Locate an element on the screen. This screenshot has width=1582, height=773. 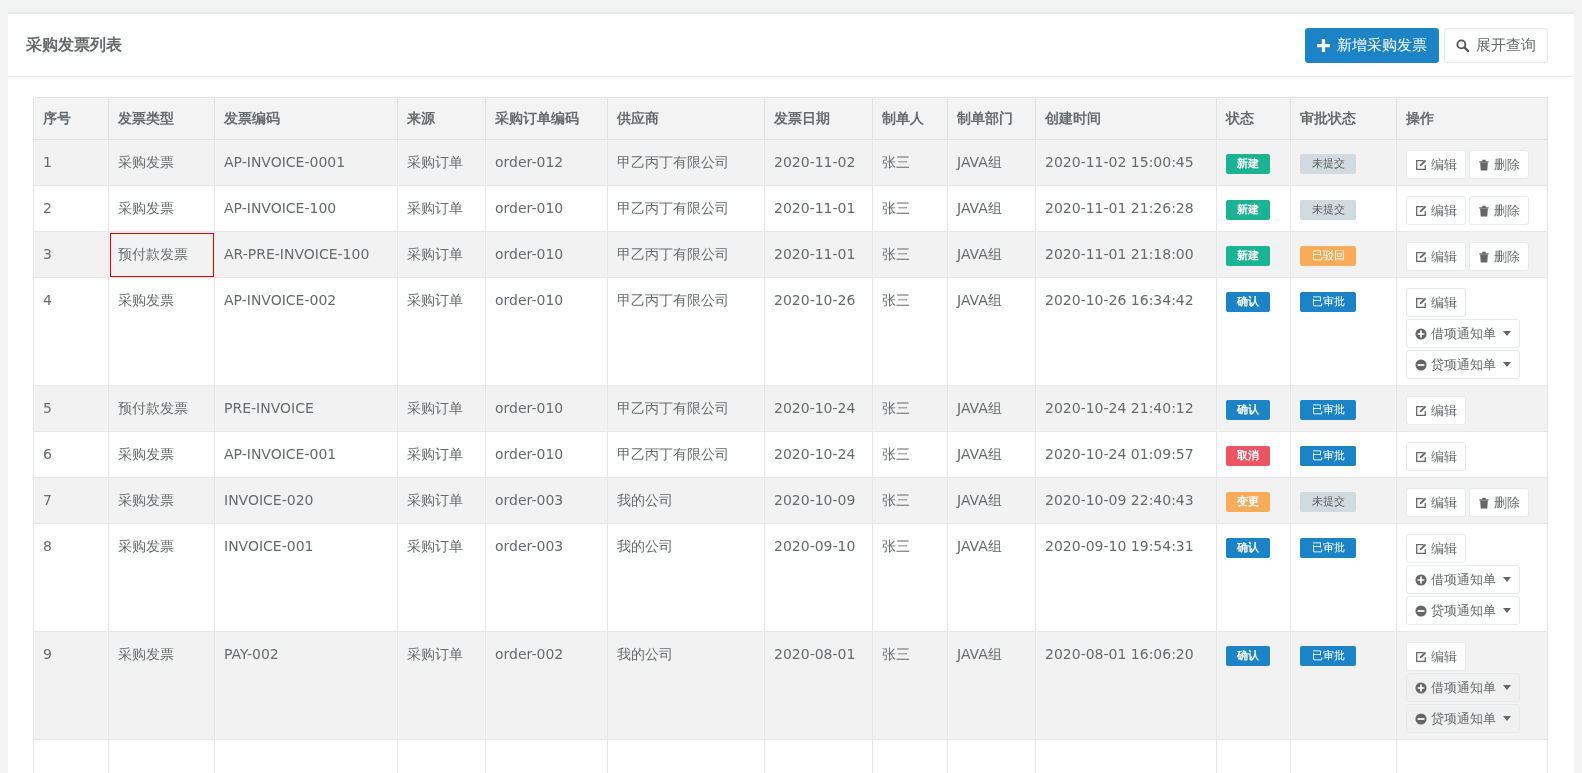
table-cell: 2020-09-10 19:54:31 is located at coordinates (1126, 577).